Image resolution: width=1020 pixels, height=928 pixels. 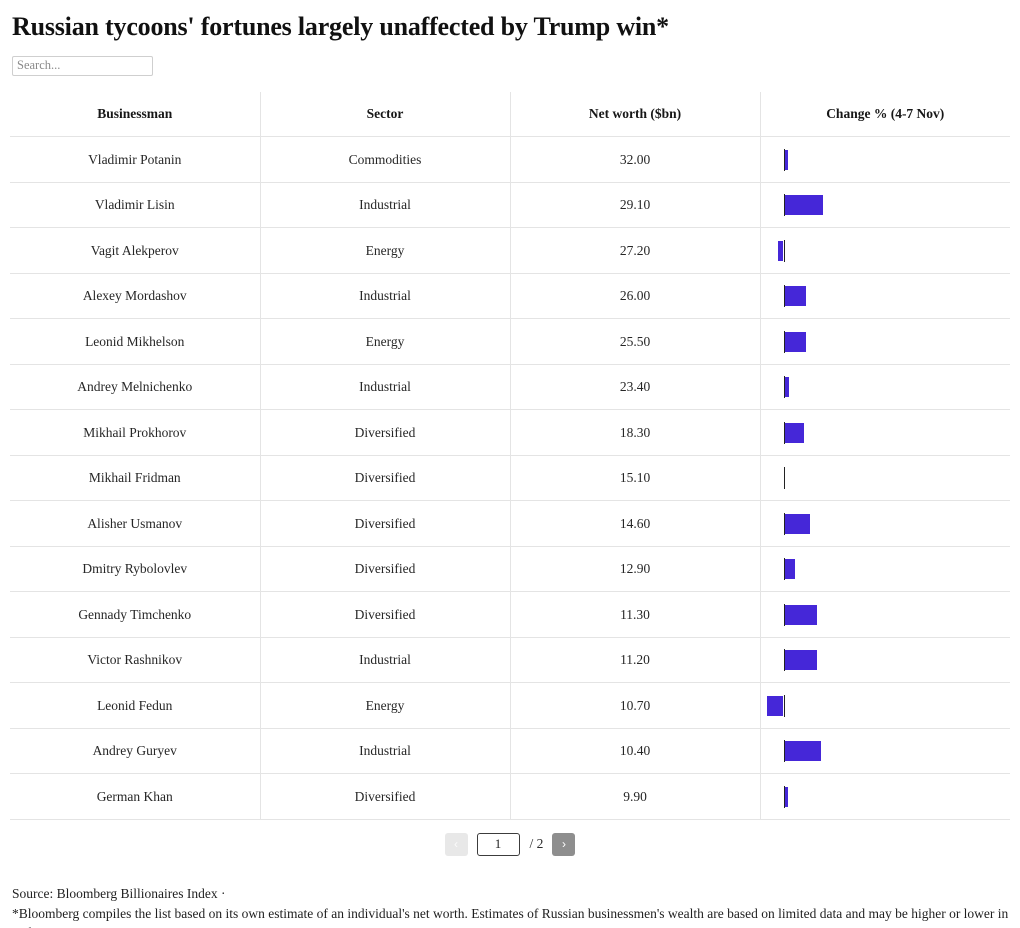 What do you see at coordinates (634, 660) in the screenshot?
I see `cell-net-worth: 11.20` at bounding box center [634, 660].